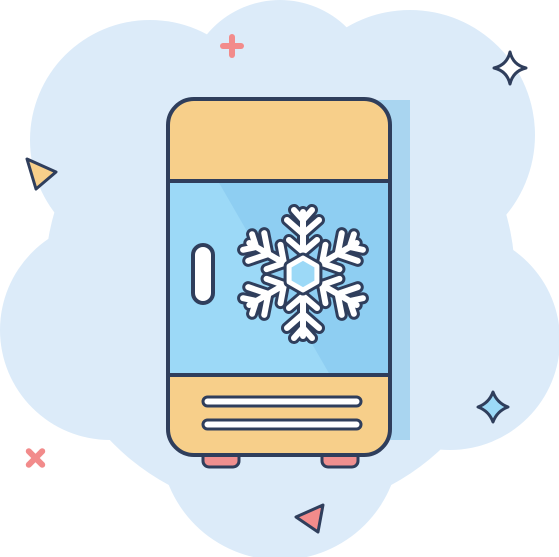 The height and width of the screenshot is (557, 559). I want to click on snowflake-center, so click(303, 274).